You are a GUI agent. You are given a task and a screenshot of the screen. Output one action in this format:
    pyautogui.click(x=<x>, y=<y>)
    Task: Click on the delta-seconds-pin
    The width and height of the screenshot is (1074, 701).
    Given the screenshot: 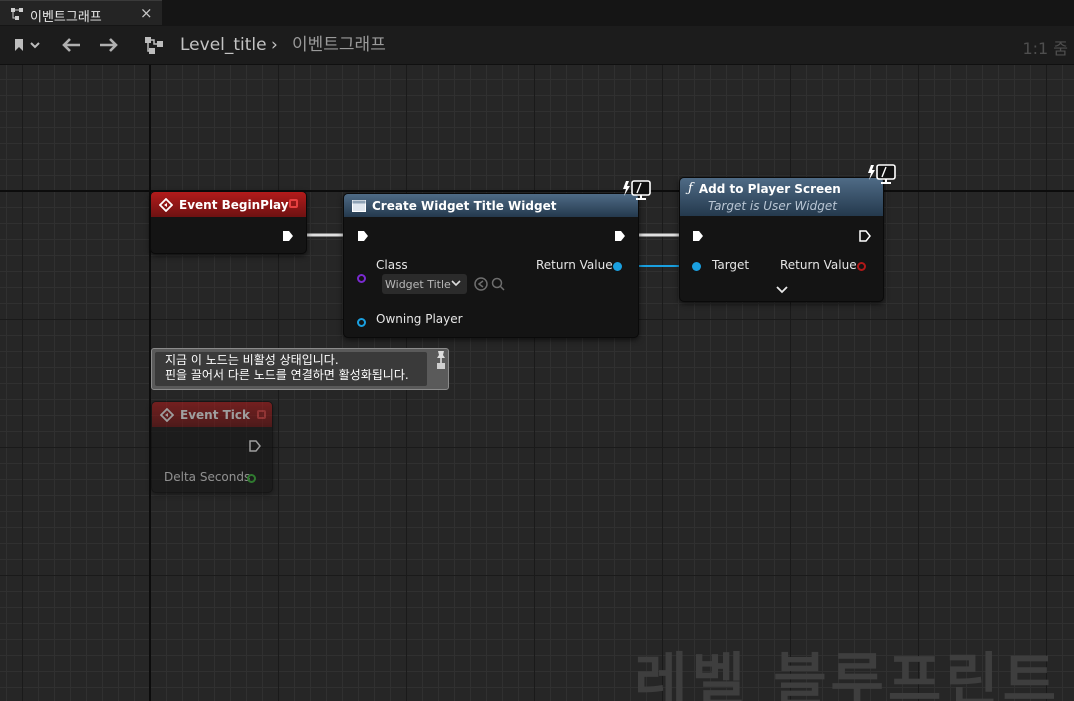 What is the action you would take?
    pyautogui.click(x=251, y=478)
    